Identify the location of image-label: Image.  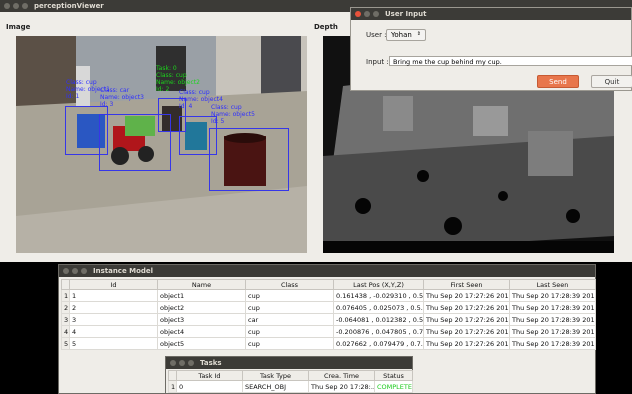
(18, 27).